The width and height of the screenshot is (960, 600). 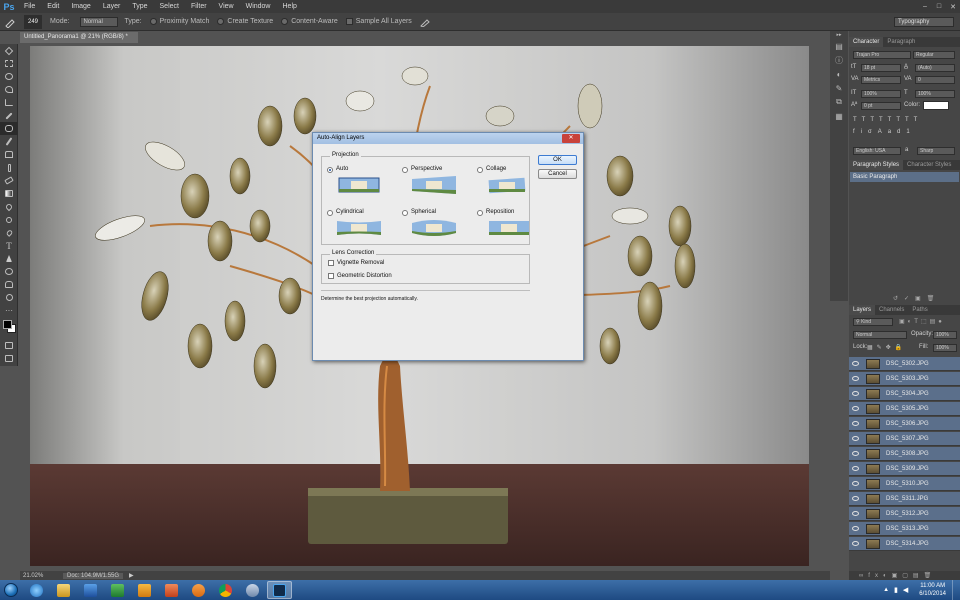 I want to click on font-size-field: 18 pt, so click(x=881, y=68).